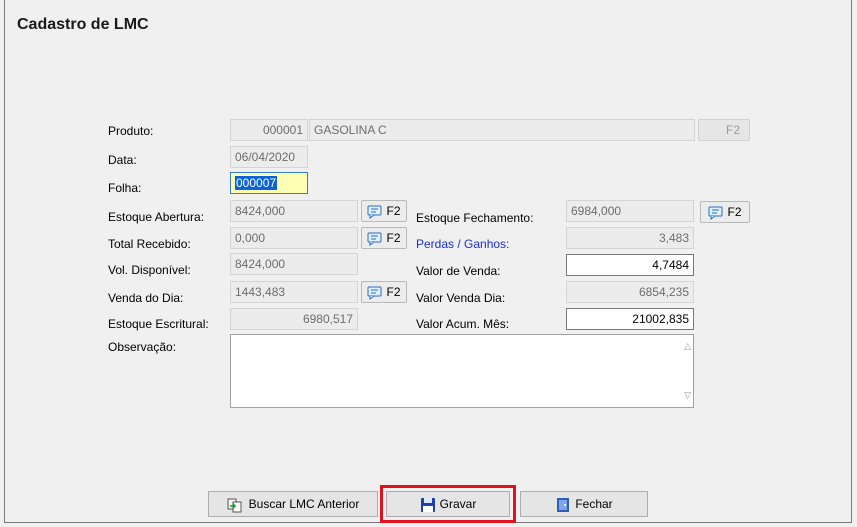 The image size is (857, 527). I want to click on perdas-ganhos-label: Perdas / Ganhos:, so click(463, 244).